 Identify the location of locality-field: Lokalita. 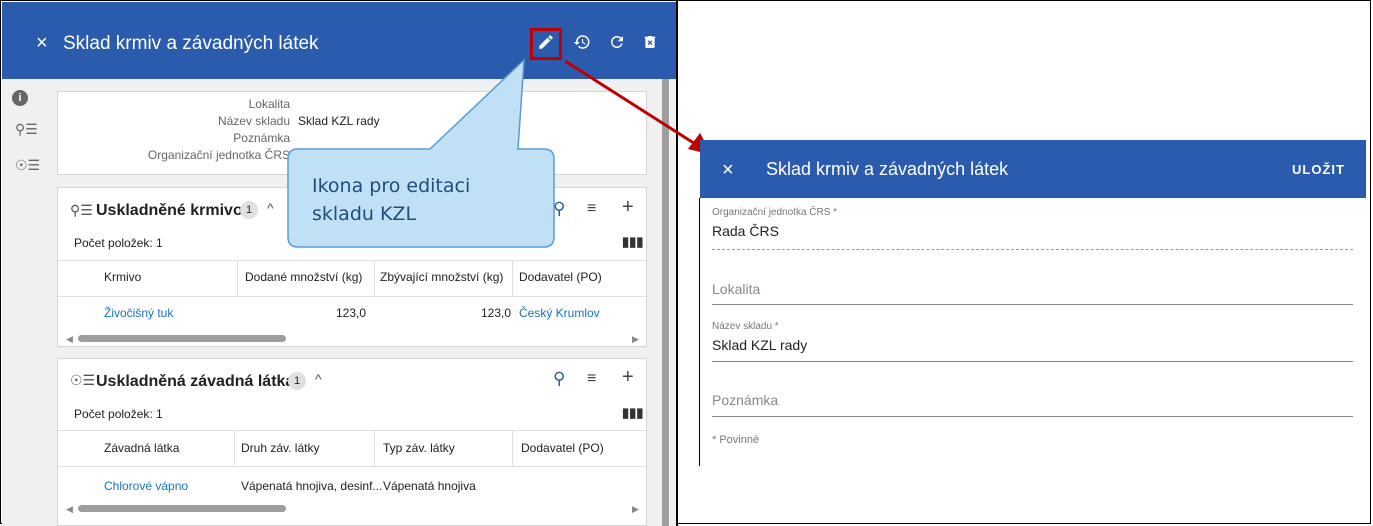
(736, 289).